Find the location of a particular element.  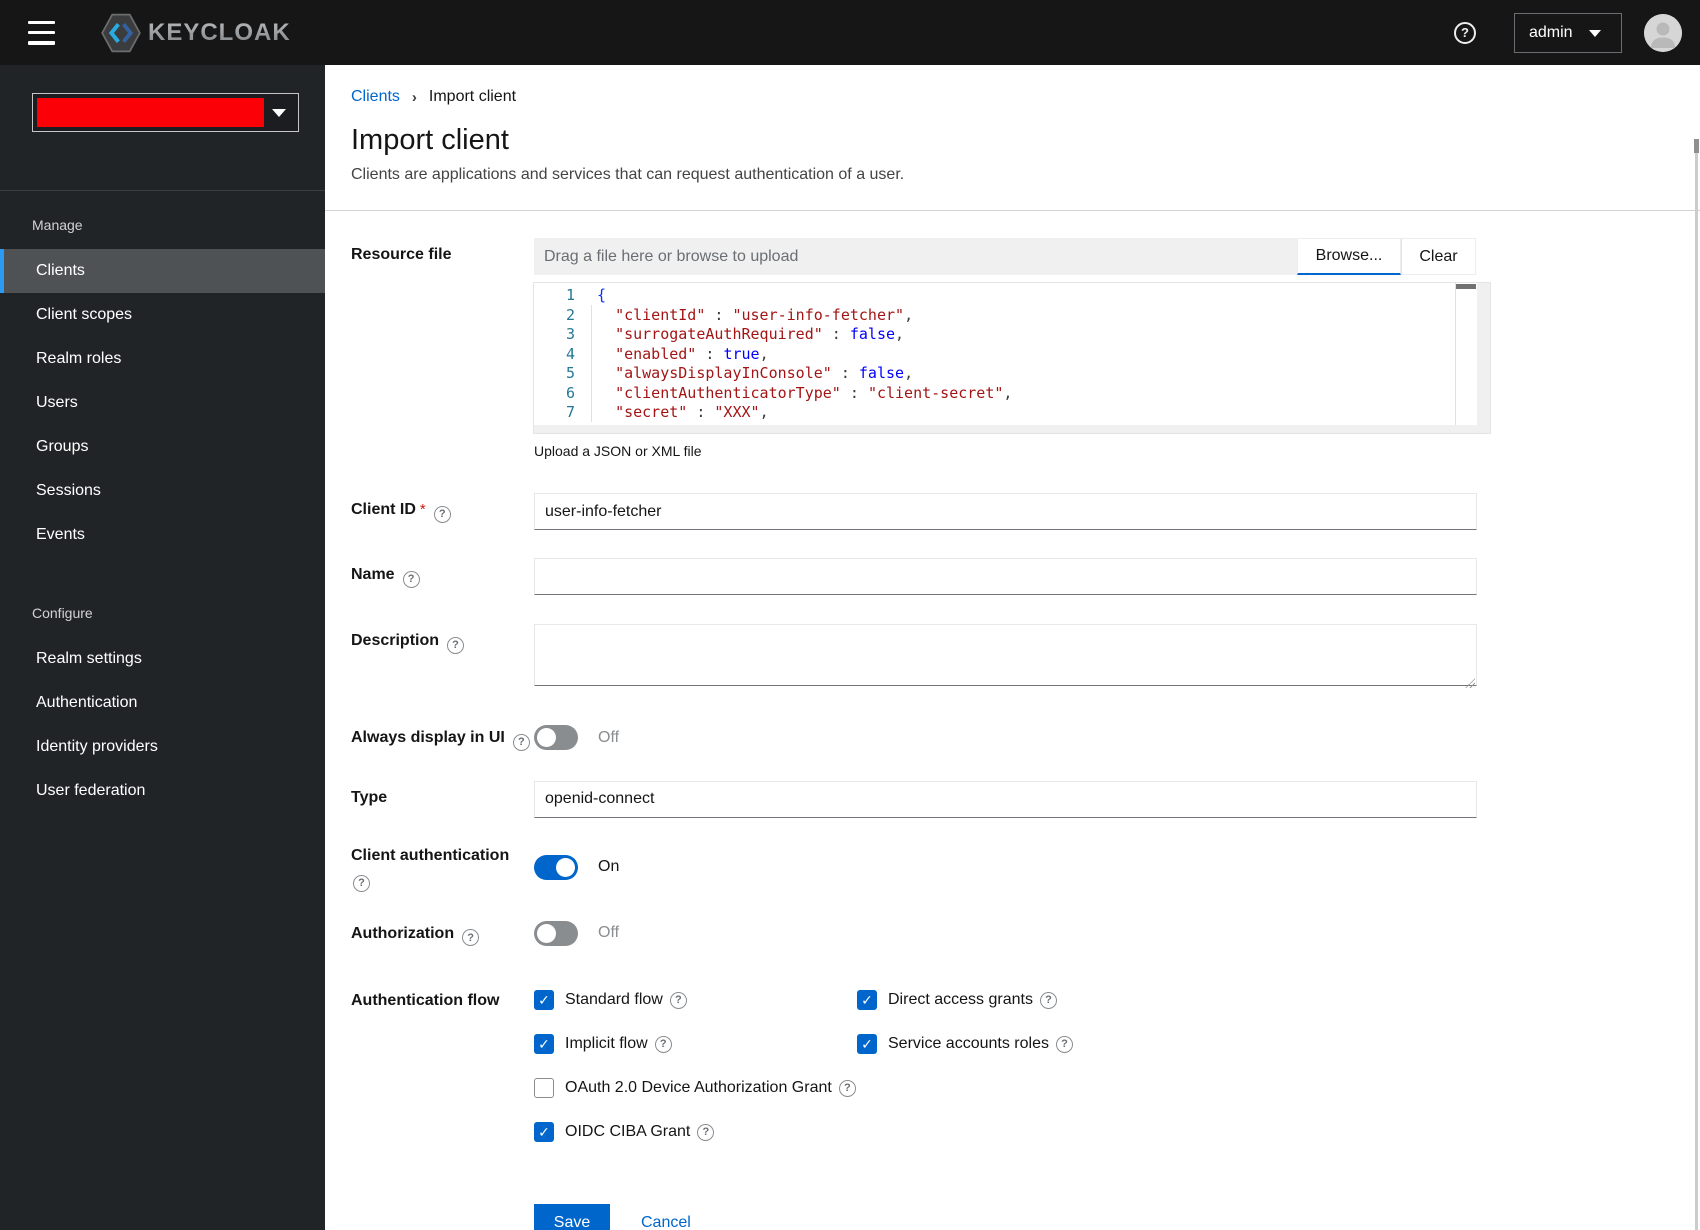

sidebar-item-realm-settings: Realm settings is located at coordinates (162, 659).